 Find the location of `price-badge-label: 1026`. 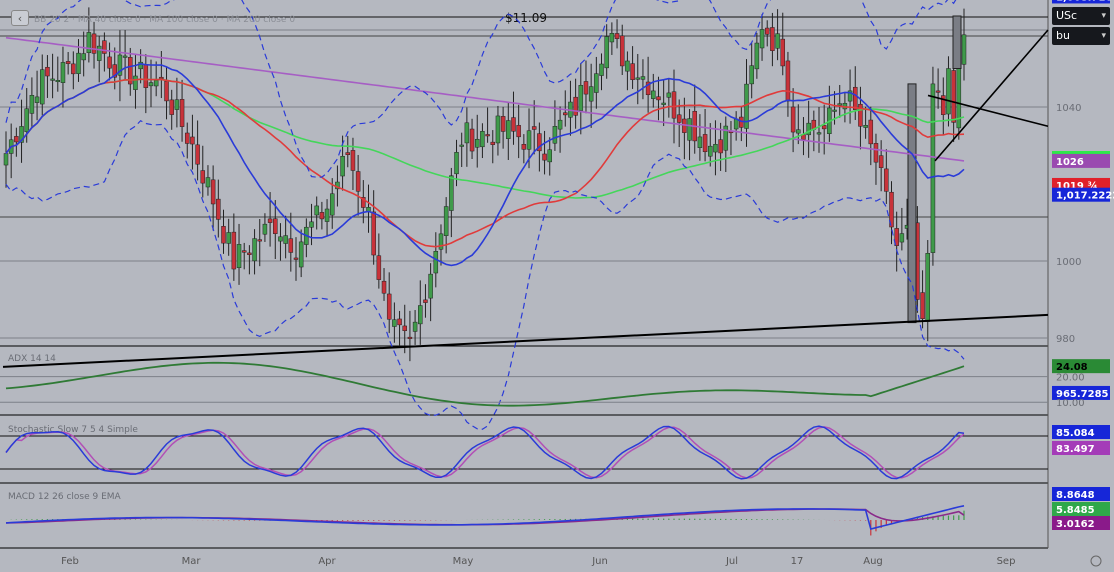

price-badge-label: 1026 is located at coordinates (1070, 162).